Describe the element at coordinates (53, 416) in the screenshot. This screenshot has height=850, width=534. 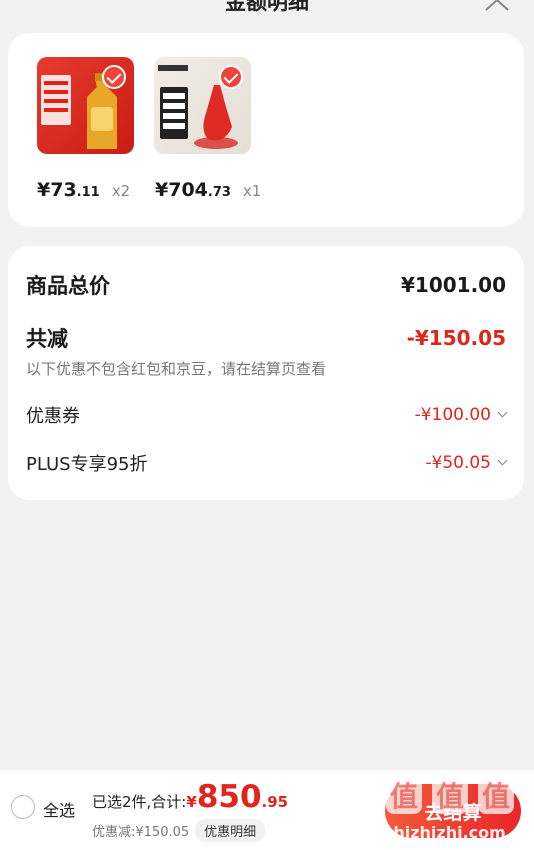
I see `coupon-label: 优惠券` at that location.